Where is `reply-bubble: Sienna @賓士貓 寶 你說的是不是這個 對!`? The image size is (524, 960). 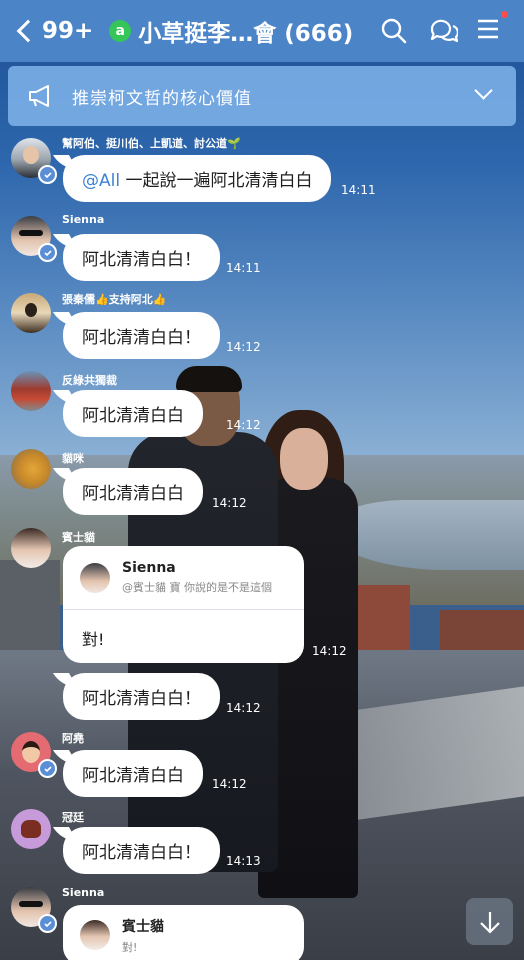
reply-bubble: Sienna @賓士貓 寶 你說的是不是這個 對! is located at coordinates (183, 604).